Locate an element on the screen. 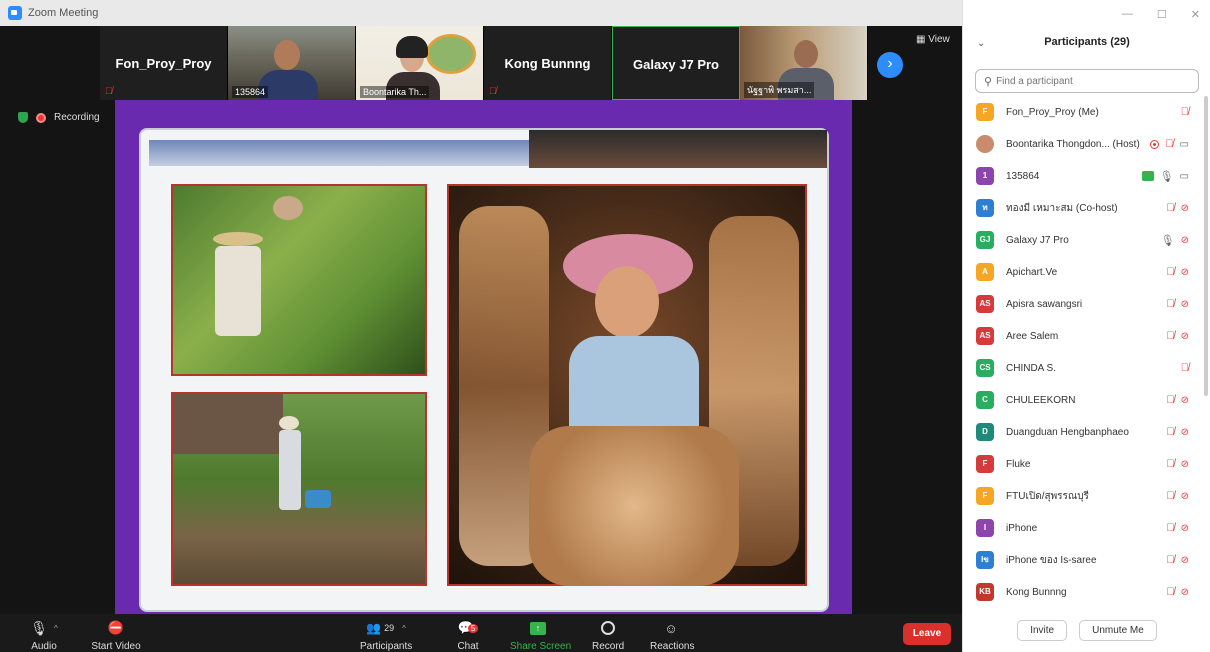 The width and height of the screenshot is (1210, 652). participant-name: Galaxy J7 Pro is located at coordinates (1037, 240).